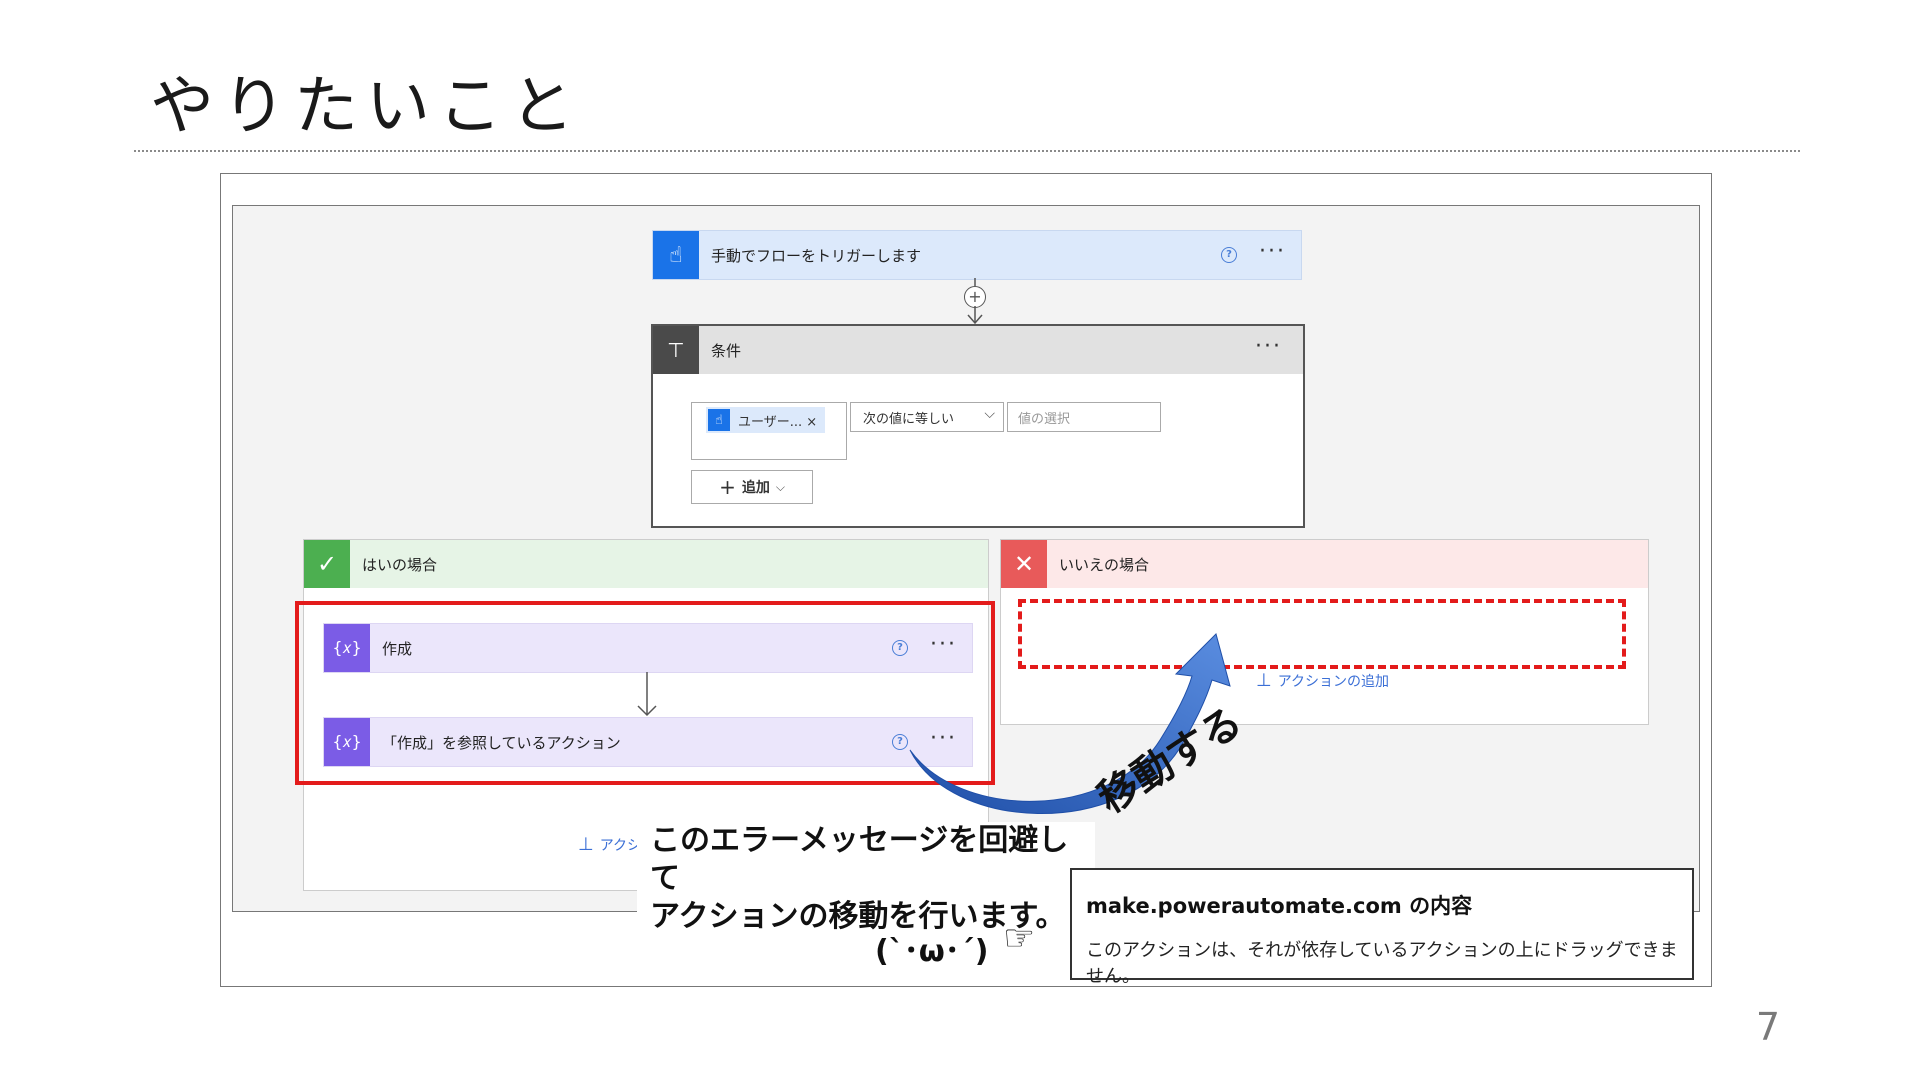 Image resolution: width=1920 pixels, height=1080 pixels. I want to click on add-action-link-yes: ⊥ アクシ, so click(609, 844).